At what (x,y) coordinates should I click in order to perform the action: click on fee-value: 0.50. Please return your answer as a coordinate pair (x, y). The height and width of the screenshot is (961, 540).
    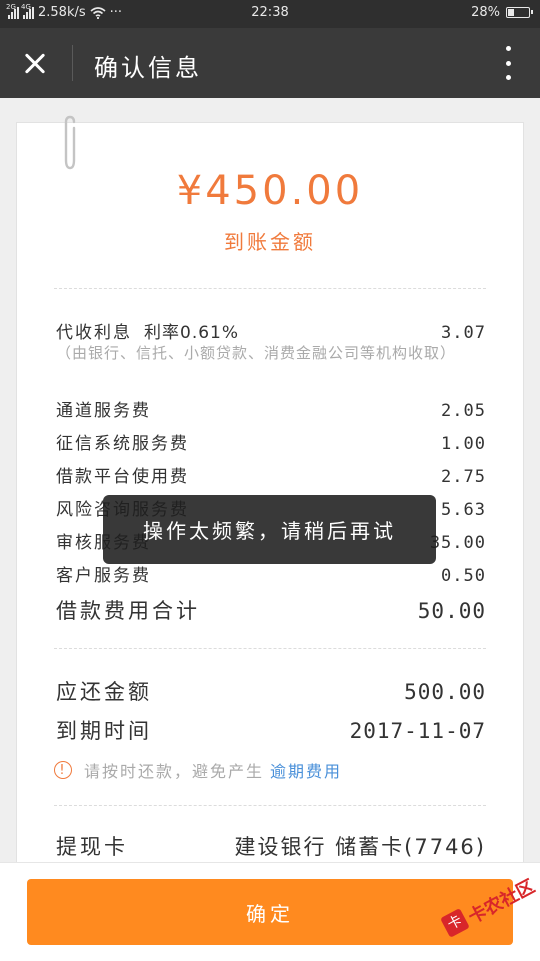
    Looking at the image, I should click on (463, 576).